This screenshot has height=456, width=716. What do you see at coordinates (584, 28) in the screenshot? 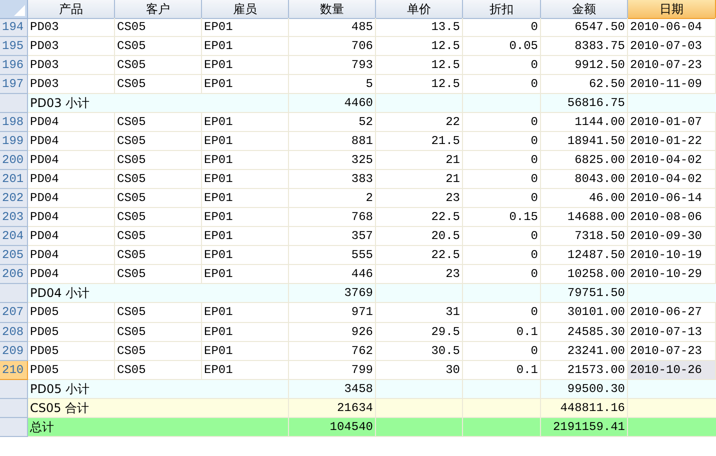
I see `table-cell: 6547.50` at bounding box center [584, 28].